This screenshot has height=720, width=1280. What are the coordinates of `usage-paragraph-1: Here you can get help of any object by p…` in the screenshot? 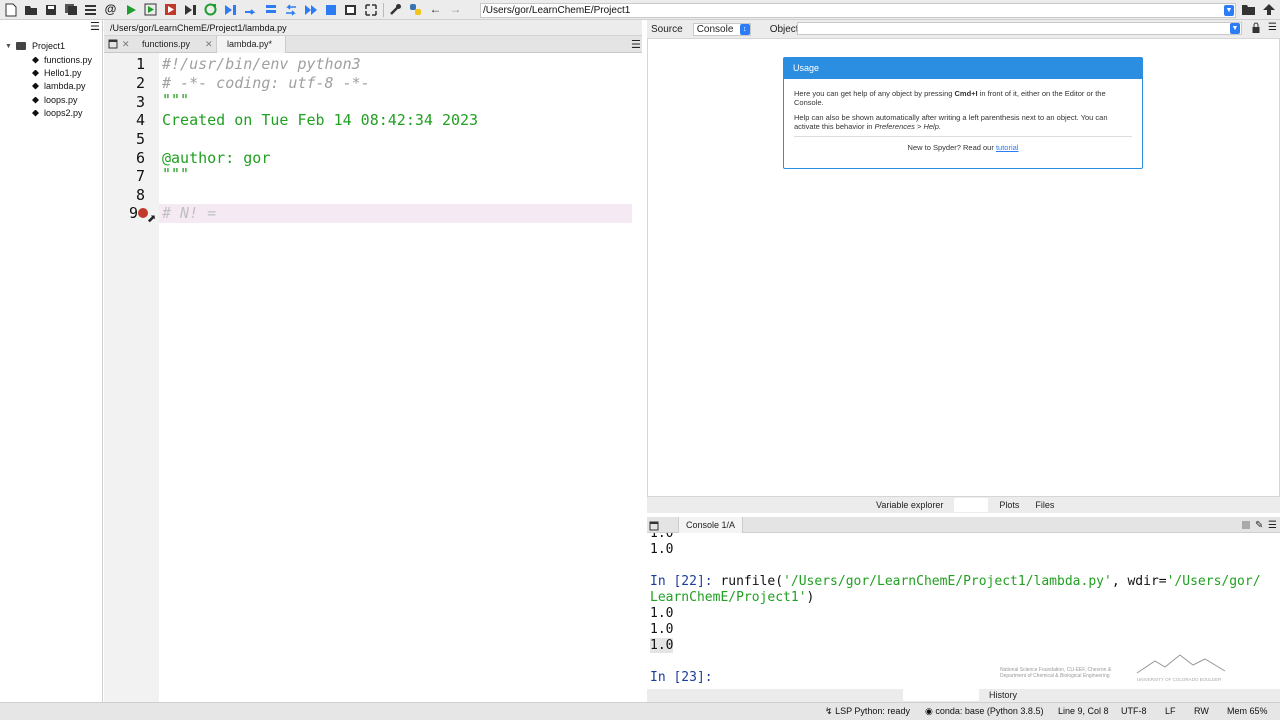 It's located at (963, 98).